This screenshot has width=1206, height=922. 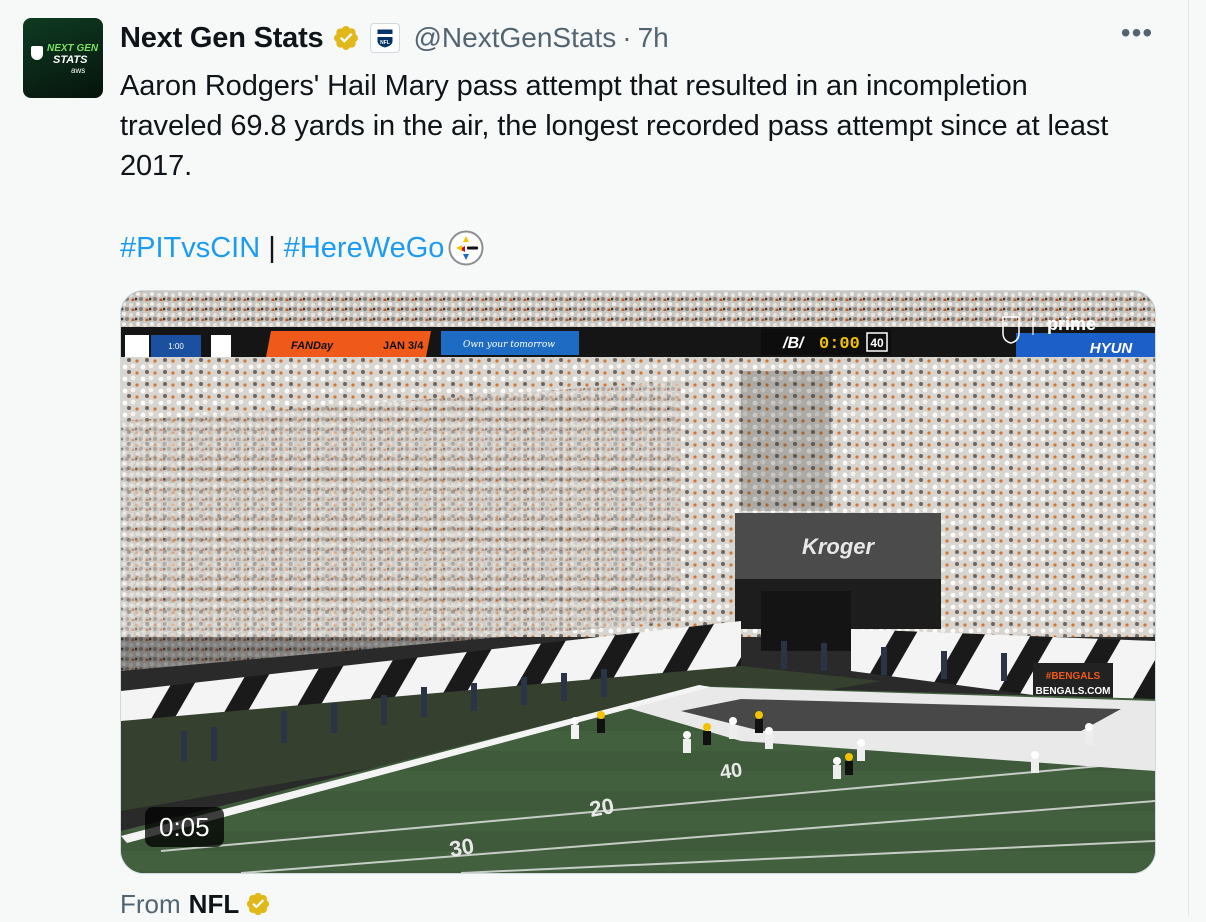 I want to click on nfl-affiliation-icon: NFL, so click(x=384, y=38).